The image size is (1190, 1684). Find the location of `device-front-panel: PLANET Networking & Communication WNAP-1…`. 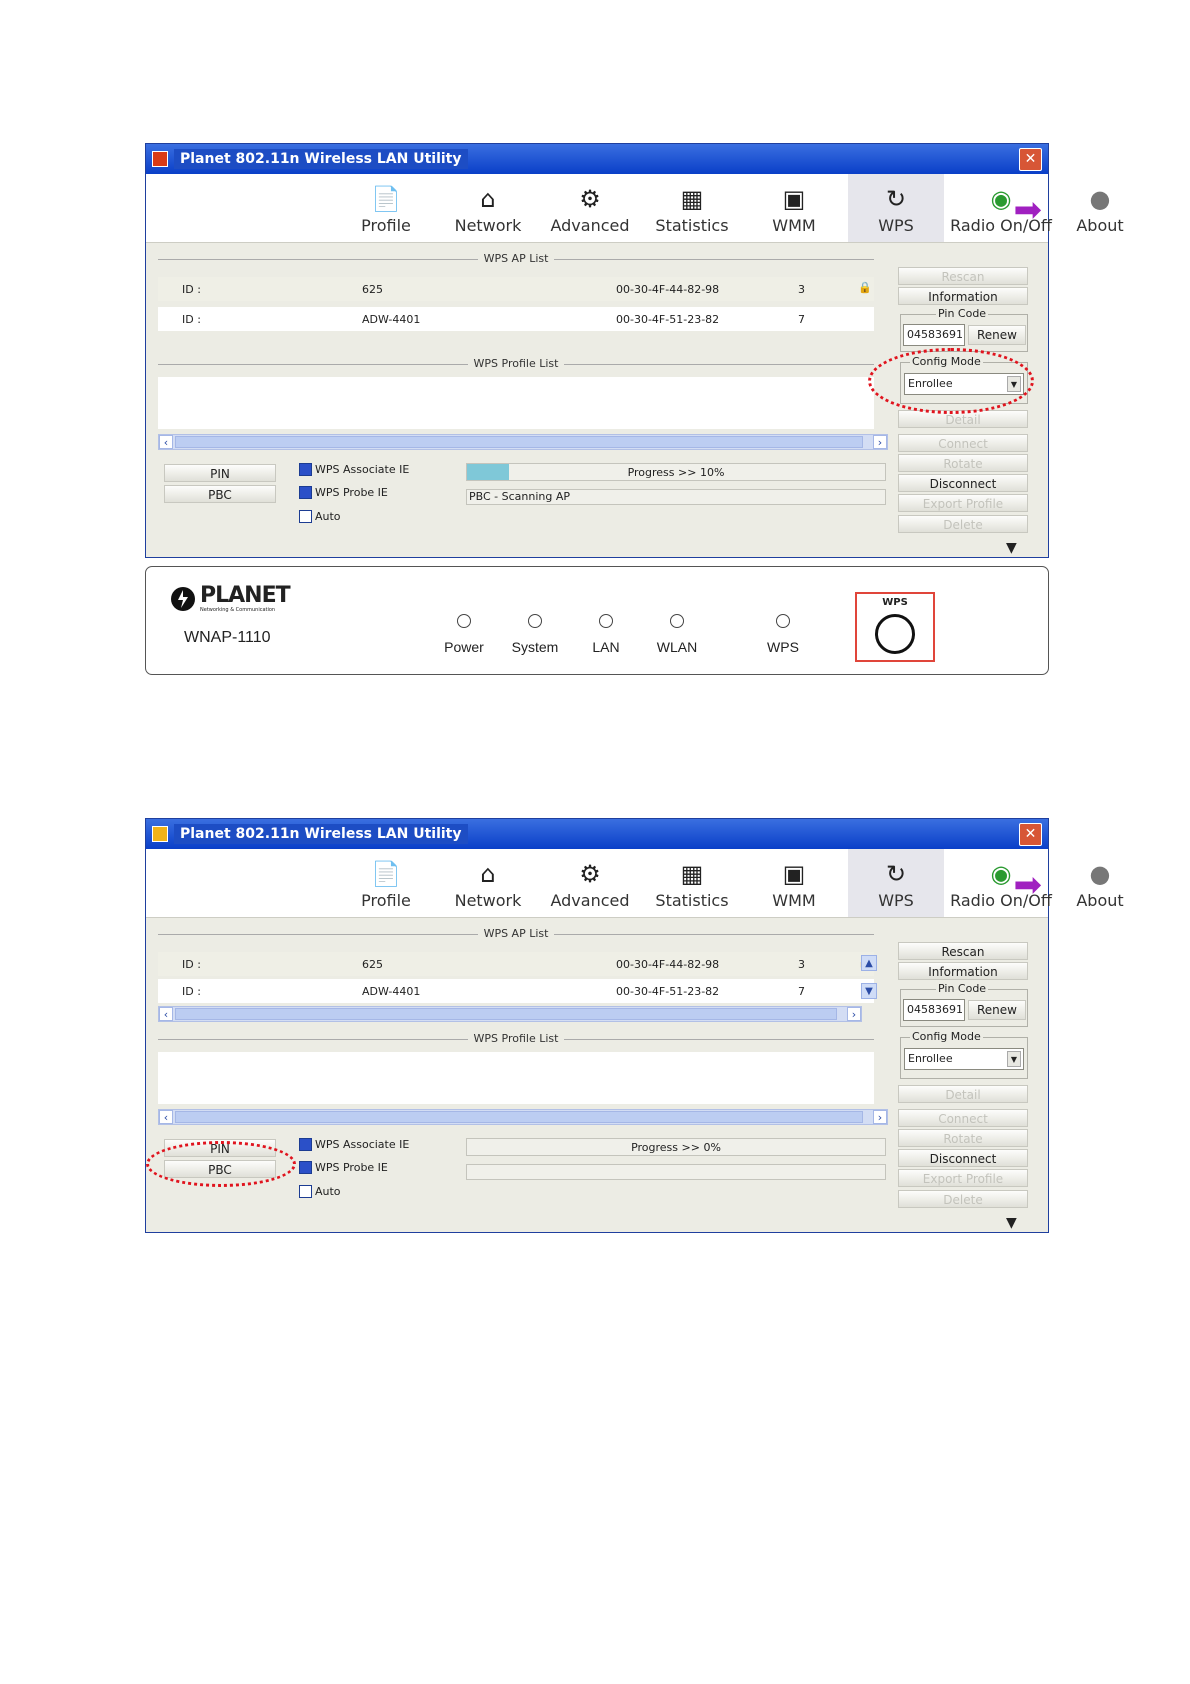

device-front-panel: PLANET Networking & Communication WNAP-1… is located at coordinates (597, 620).